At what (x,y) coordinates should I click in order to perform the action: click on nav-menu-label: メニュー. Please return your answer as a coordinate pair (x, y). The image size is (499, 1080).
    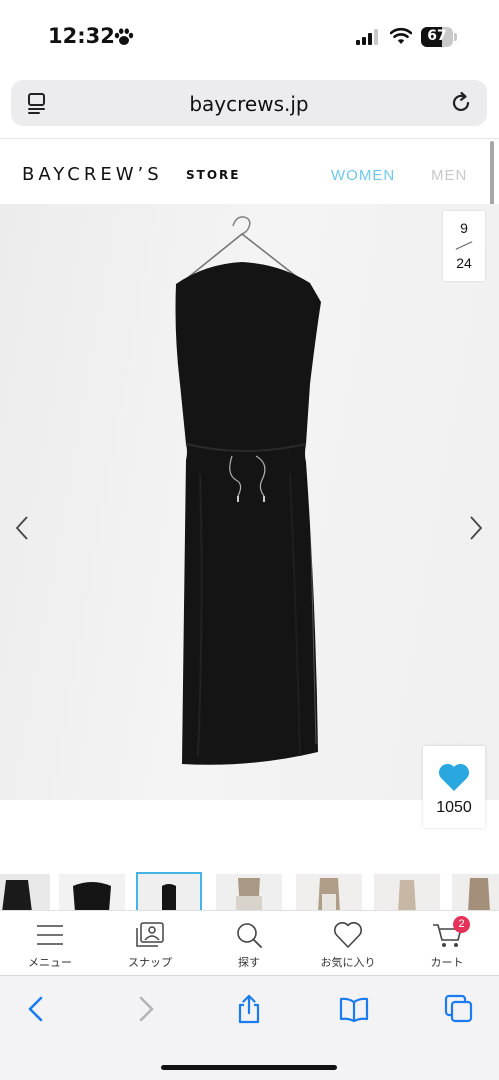
    Looking at the image, I should click on (50, 962).